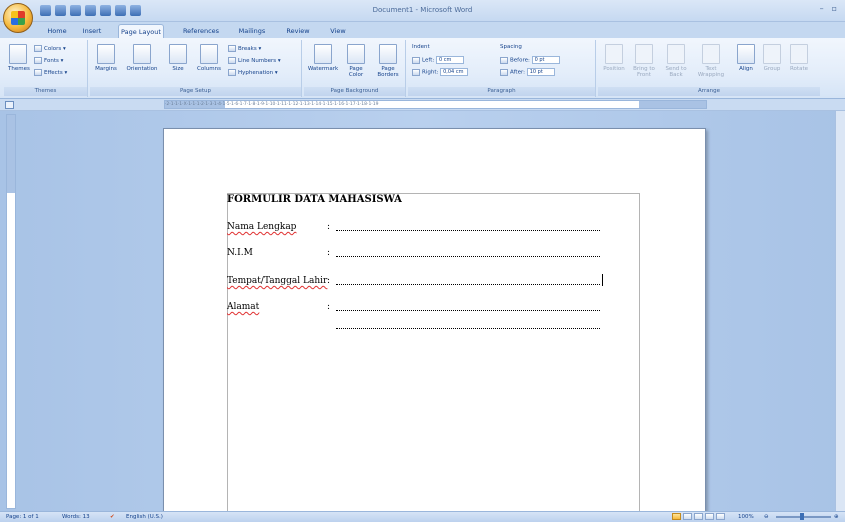 The image size is (845, 522). Describe the element at coordinates (253, 72) in the screenshot. I see `hyphenation-button: Hyphenation ▾` at that location.